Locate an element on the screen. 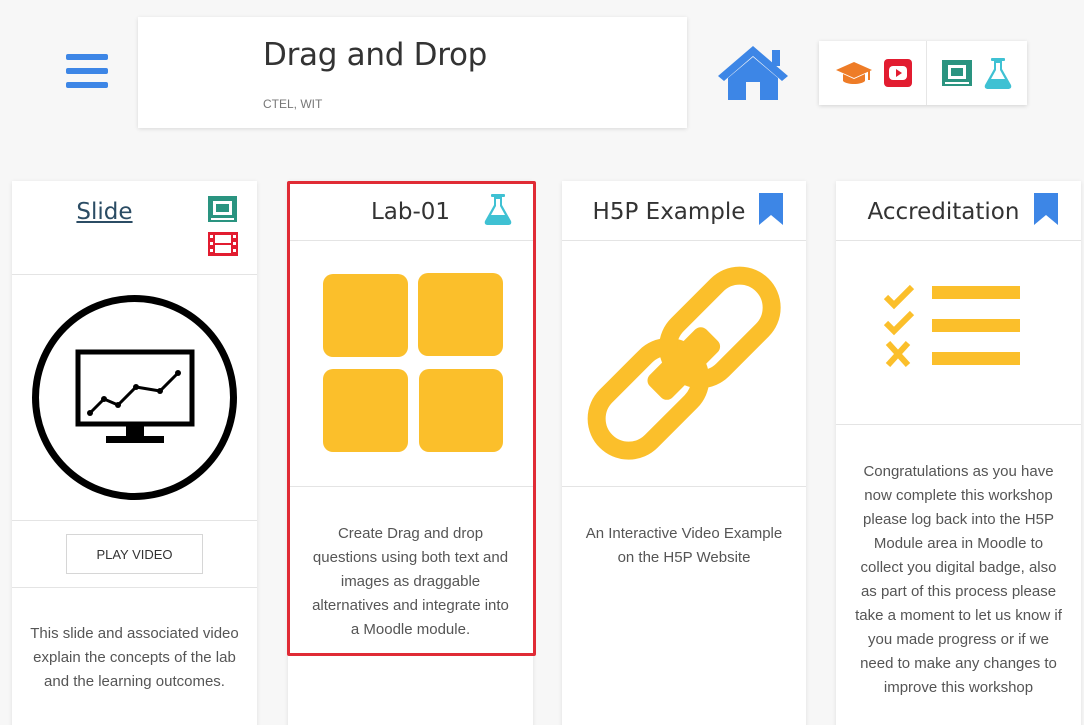 The height and width of the screenshot is (725, 1084). link-icon is located at coordinates (684, 363).